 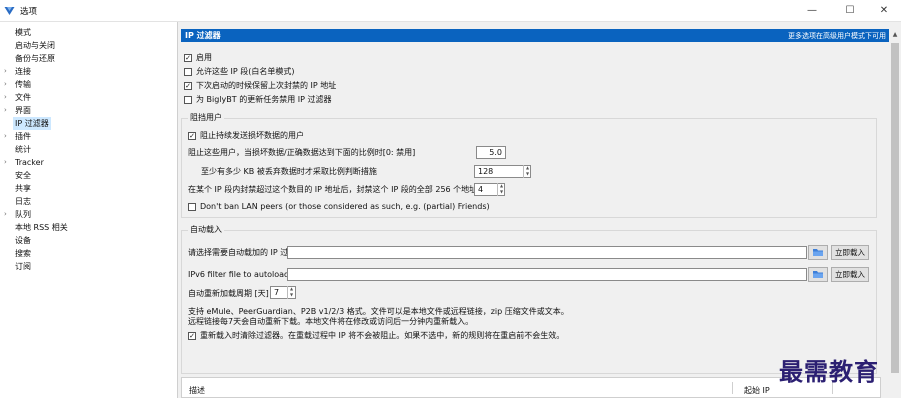 I want to click on ipv4-file-input, so click(x=547, y=252).